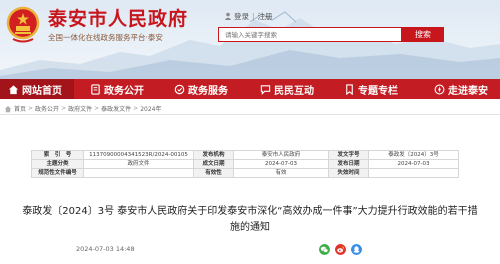  I want to click on breadcrumb-item: 政务公开, so click(47, 108).